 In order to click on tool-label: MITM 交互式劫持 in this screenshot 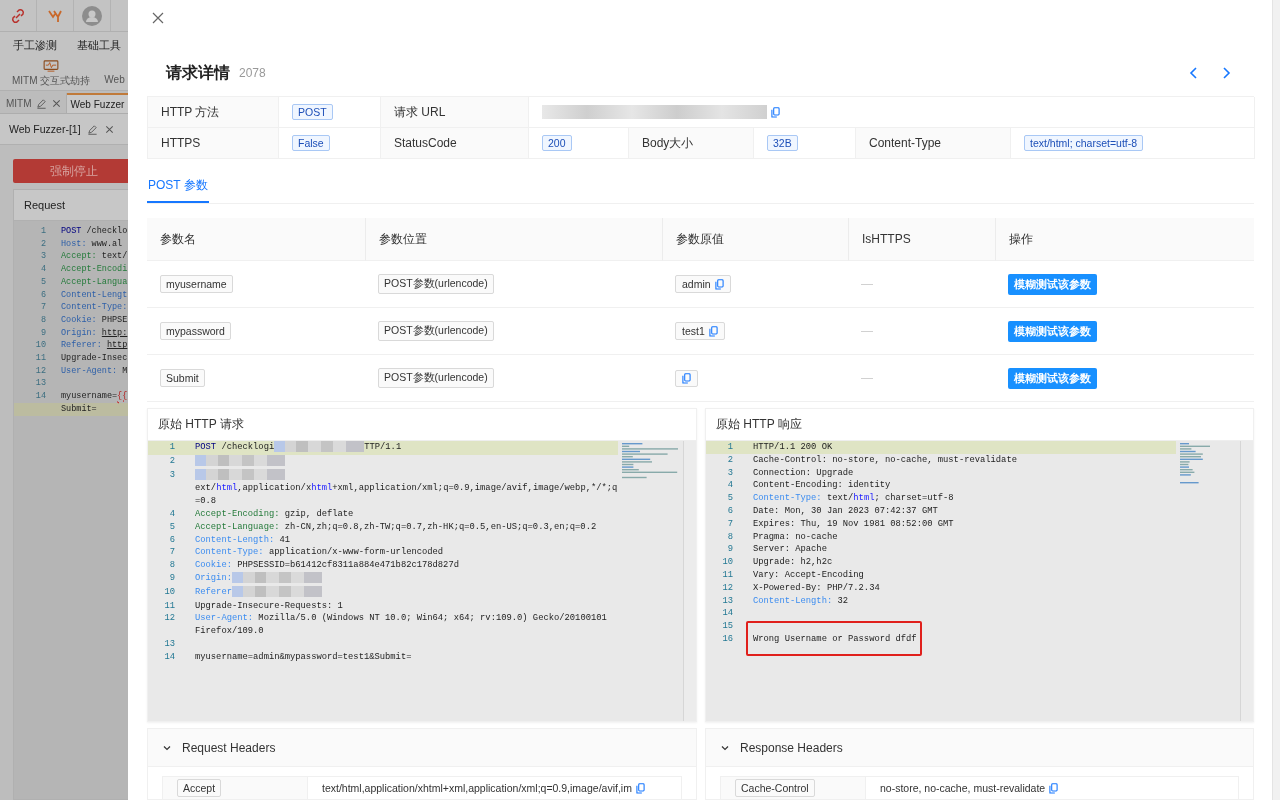, I will do `click(51, 81)`.